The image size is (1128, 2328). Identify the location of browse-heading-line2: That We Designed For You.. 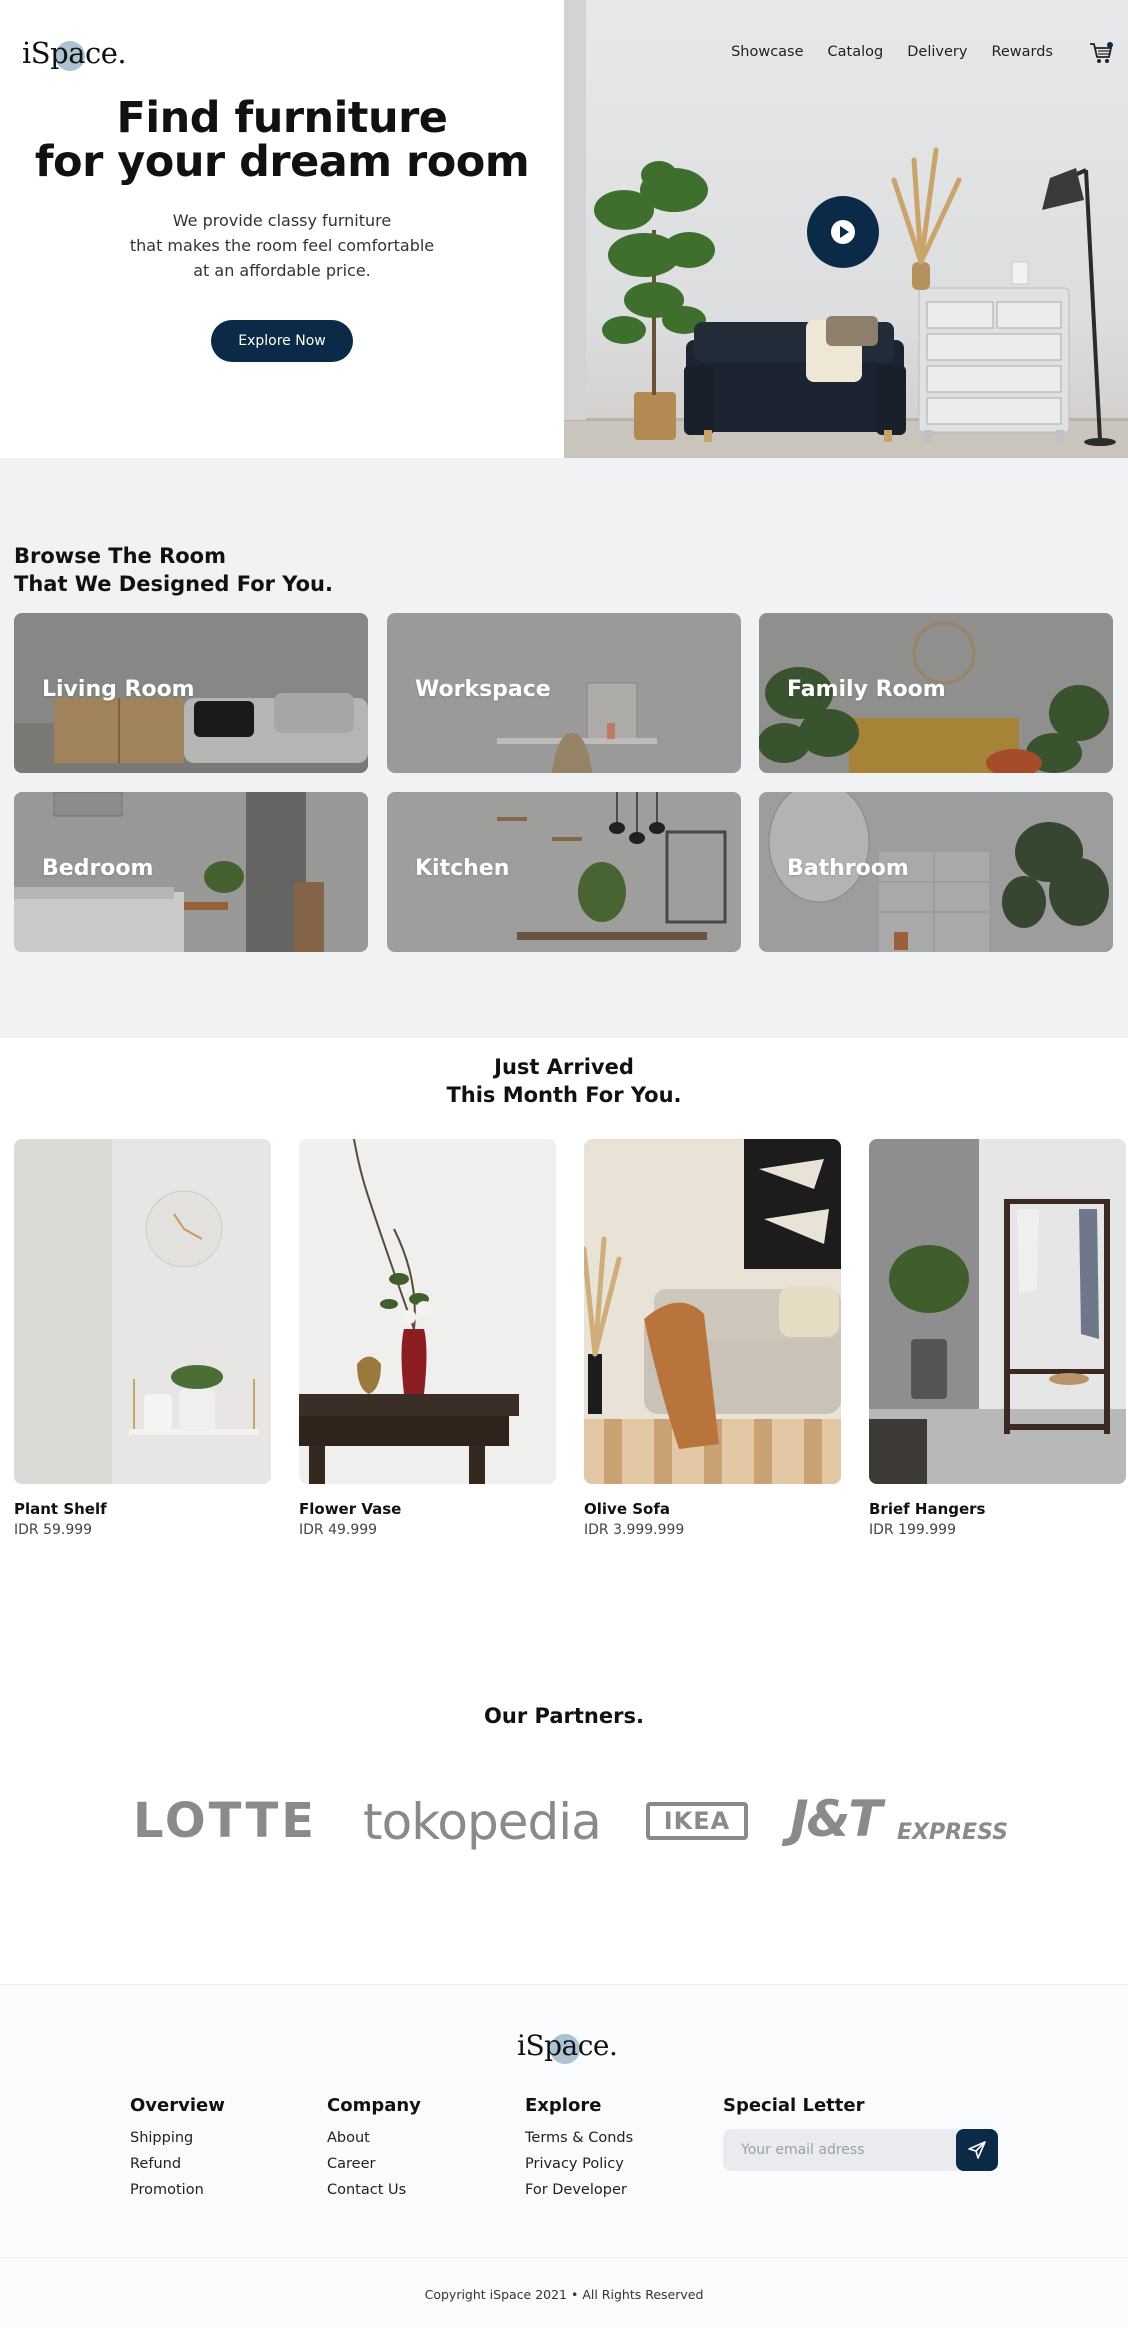
(173, 584).